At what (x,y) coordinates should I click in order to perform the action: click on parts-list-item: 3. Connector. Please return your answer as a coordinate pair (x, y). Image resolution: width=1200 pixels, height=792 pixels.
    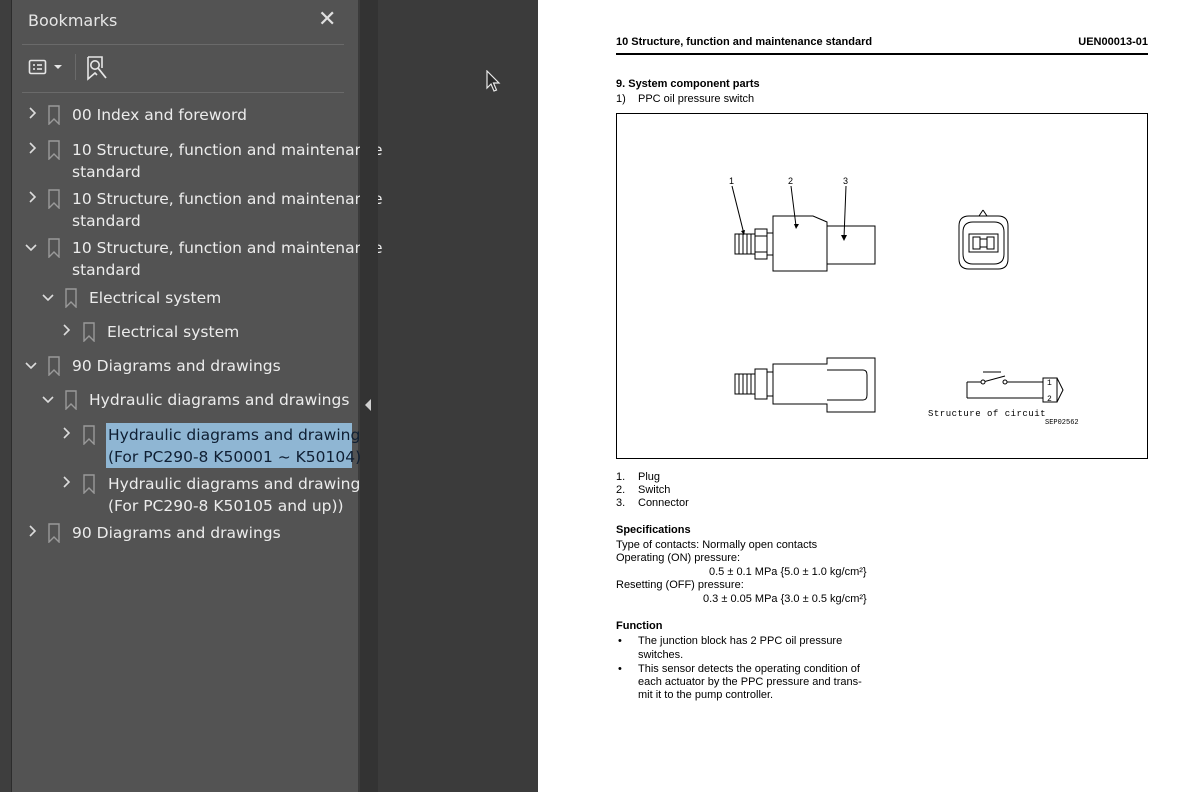
    Looking at the image, I should click on (652, 503).